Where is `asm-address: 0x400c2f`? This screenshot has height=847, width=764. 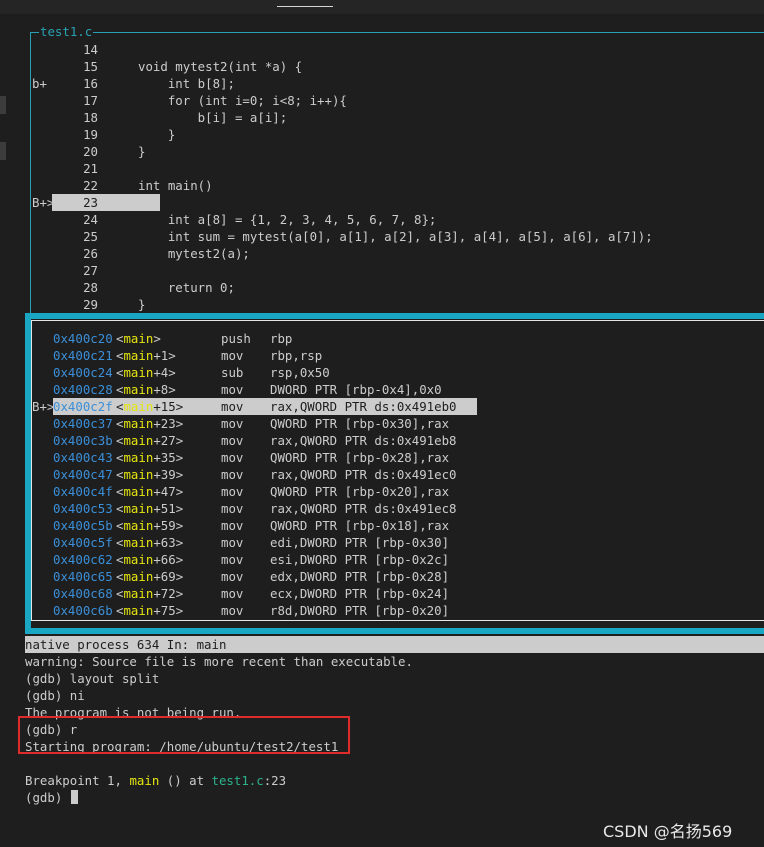
asm-address: 0x400c2f is located at coordinates (83, 406).